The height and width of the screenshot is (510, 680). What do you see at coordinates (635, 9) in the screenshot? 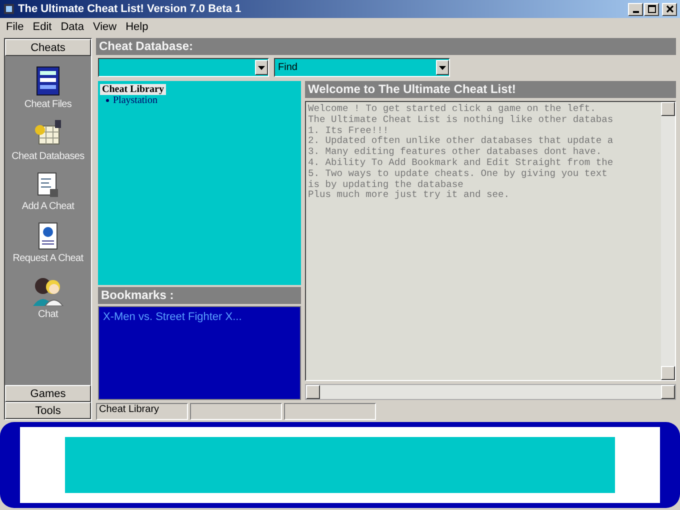
I see `minimize-button` at bounding box center [635, 9].